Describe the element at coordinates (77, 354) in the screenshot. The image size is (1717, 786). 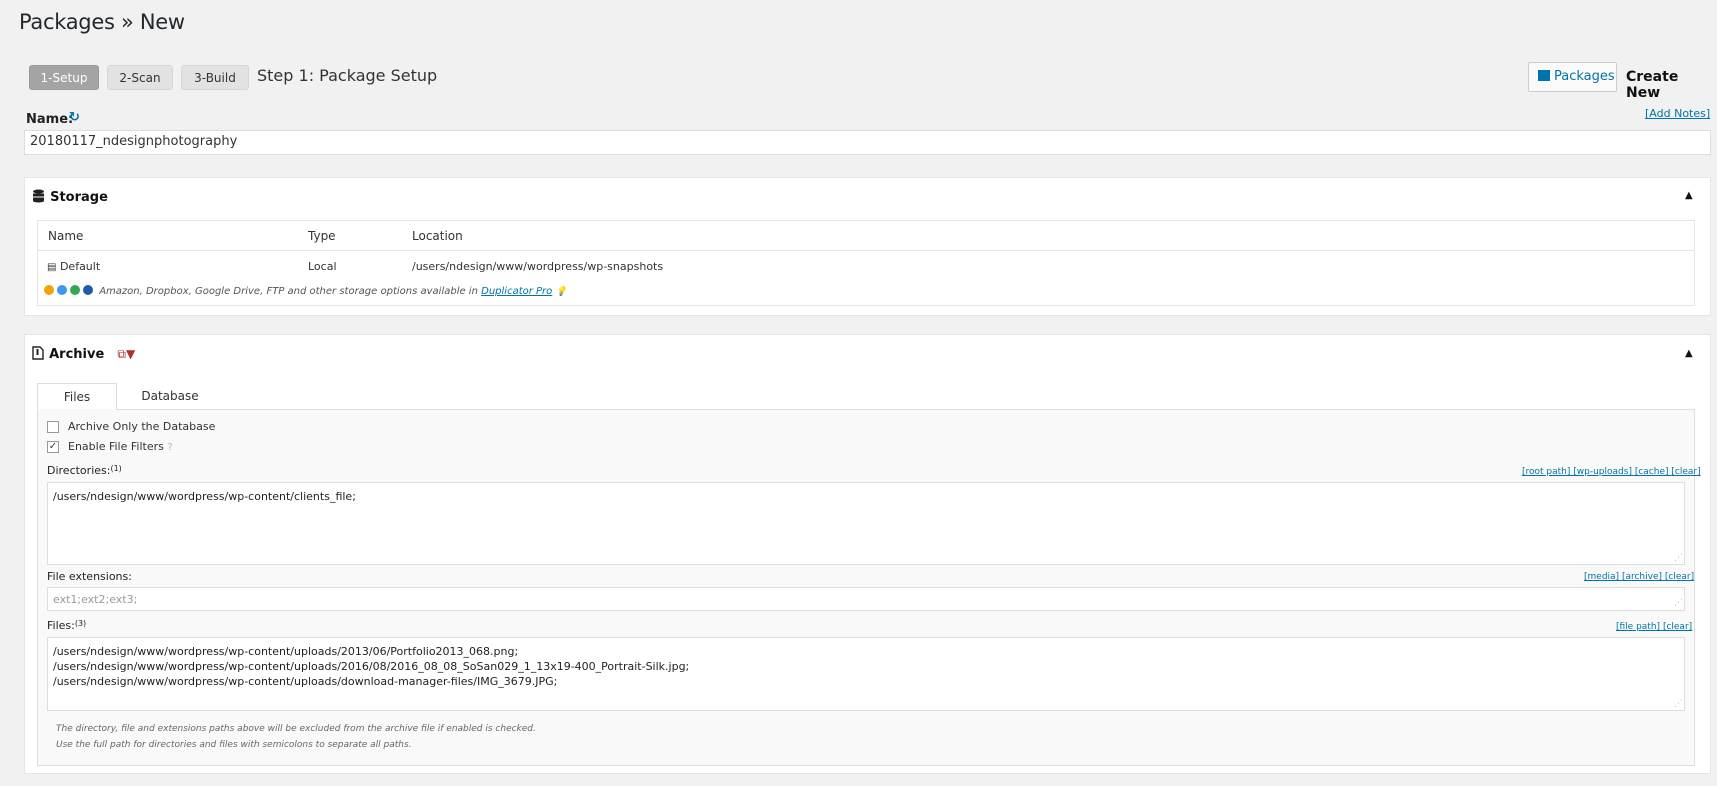
I see `archive-title: Archive` at that location.